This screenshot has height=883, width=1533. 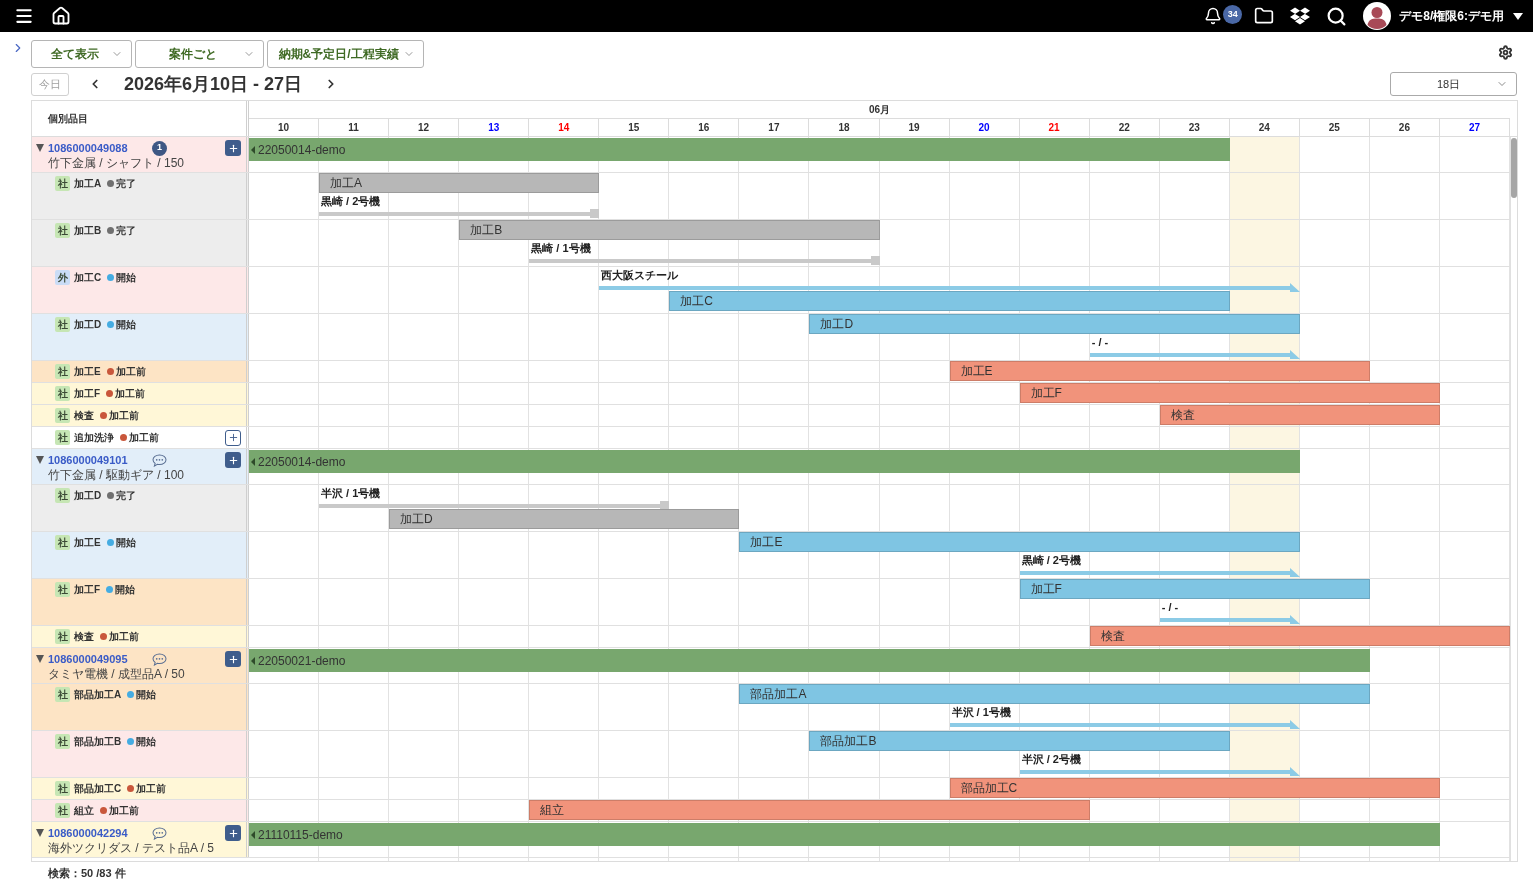 I want to click on assignee-label: 黒崎 / 2号機, so click(x=351, y=201).